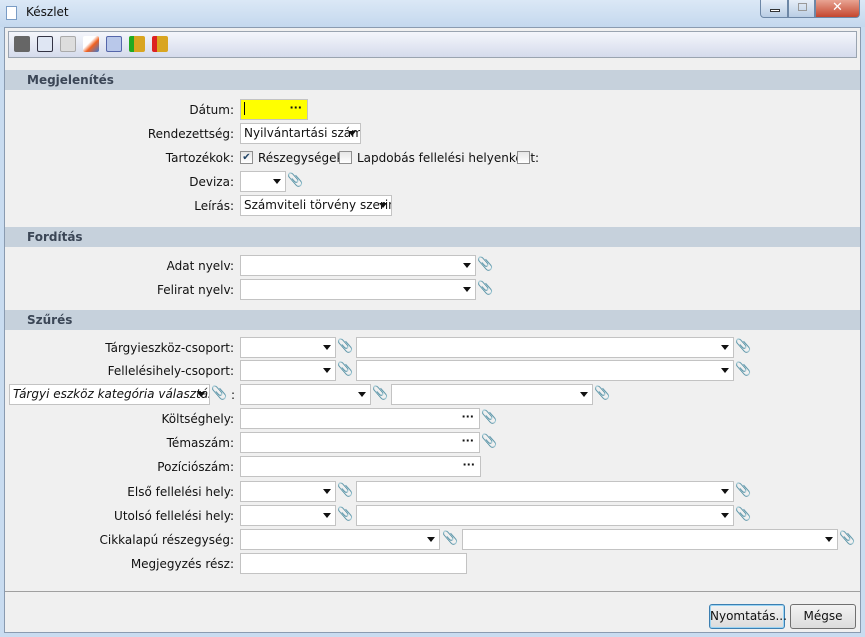 This screenshot has width=865, height=637. I want to click on printer-icon, so click(22, 44).